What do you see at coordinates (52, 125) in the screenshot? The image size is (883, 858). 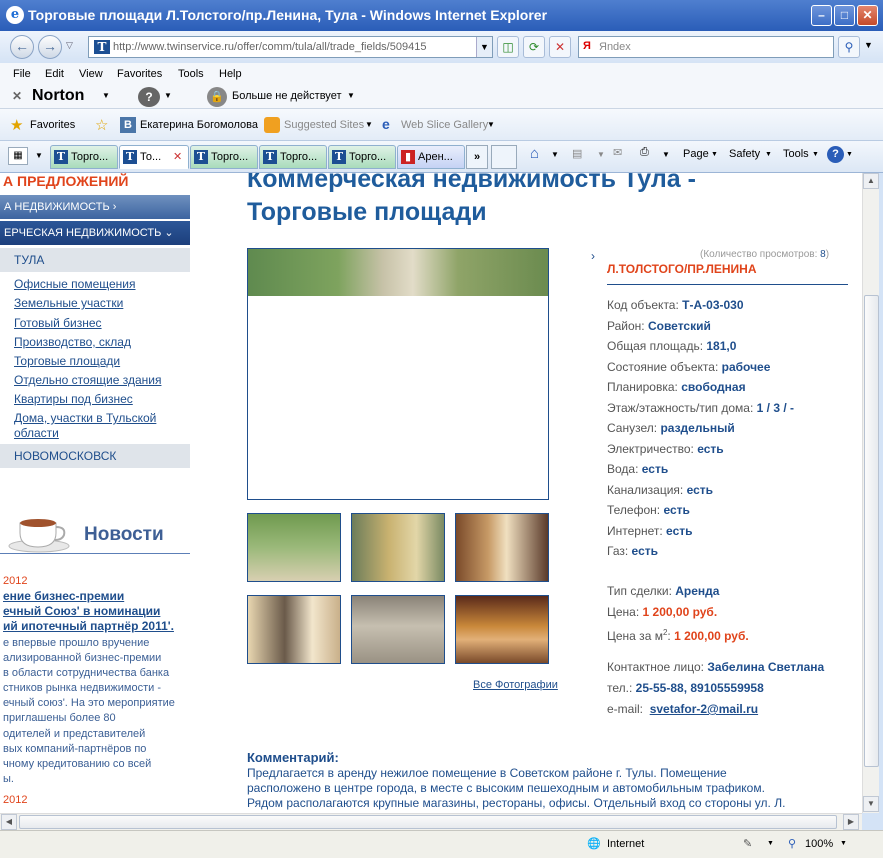 I see `favorites-button: Favorites` at bounding box center [52, 125].